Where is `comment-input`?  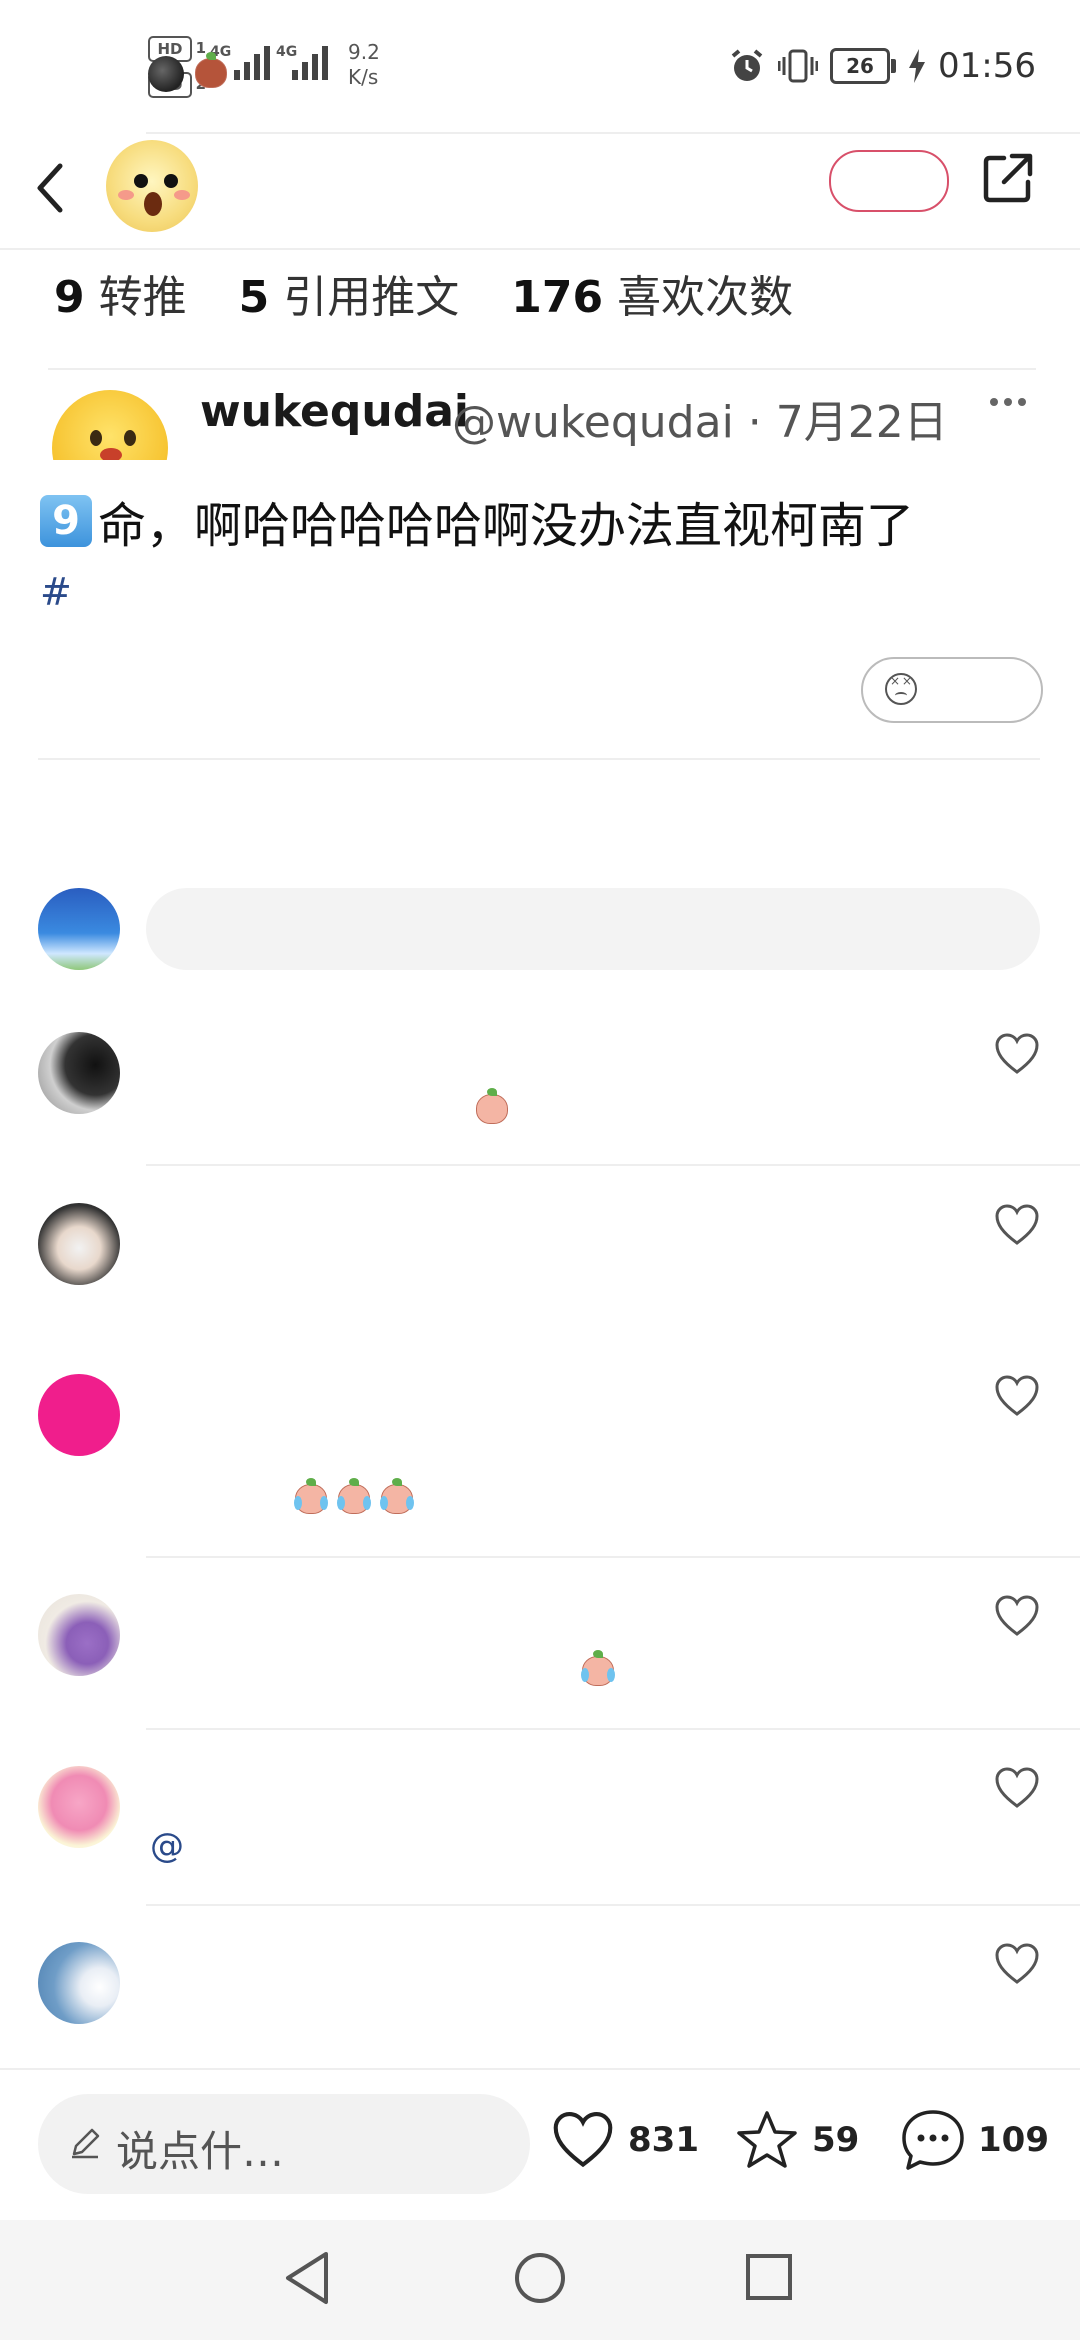
comment-input is located at coordinates (593, 929).